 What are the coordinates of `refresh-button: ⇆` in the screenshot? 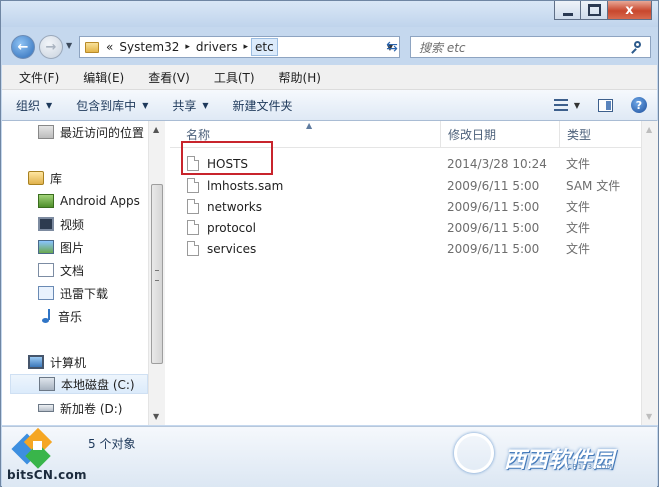 It's located at (392, 47).